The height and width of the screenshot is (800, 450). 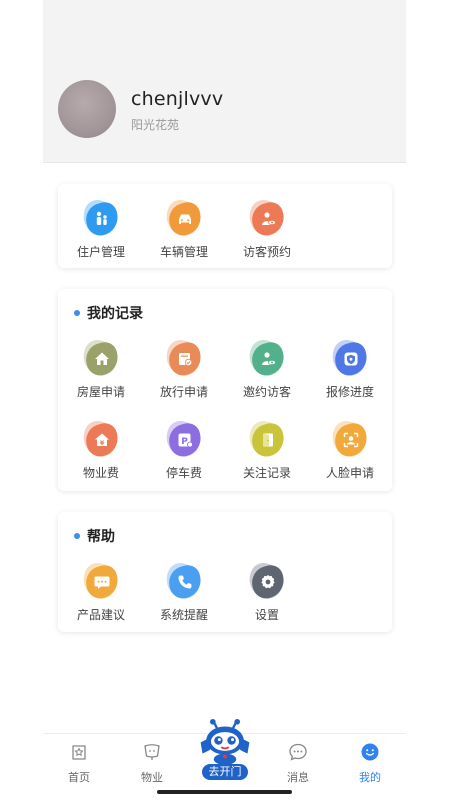 What do you see at coordinates (183, 252) in the screenshot?
I see `vehicle-management-label: 车辆管理` at bounding box center [183, 252].